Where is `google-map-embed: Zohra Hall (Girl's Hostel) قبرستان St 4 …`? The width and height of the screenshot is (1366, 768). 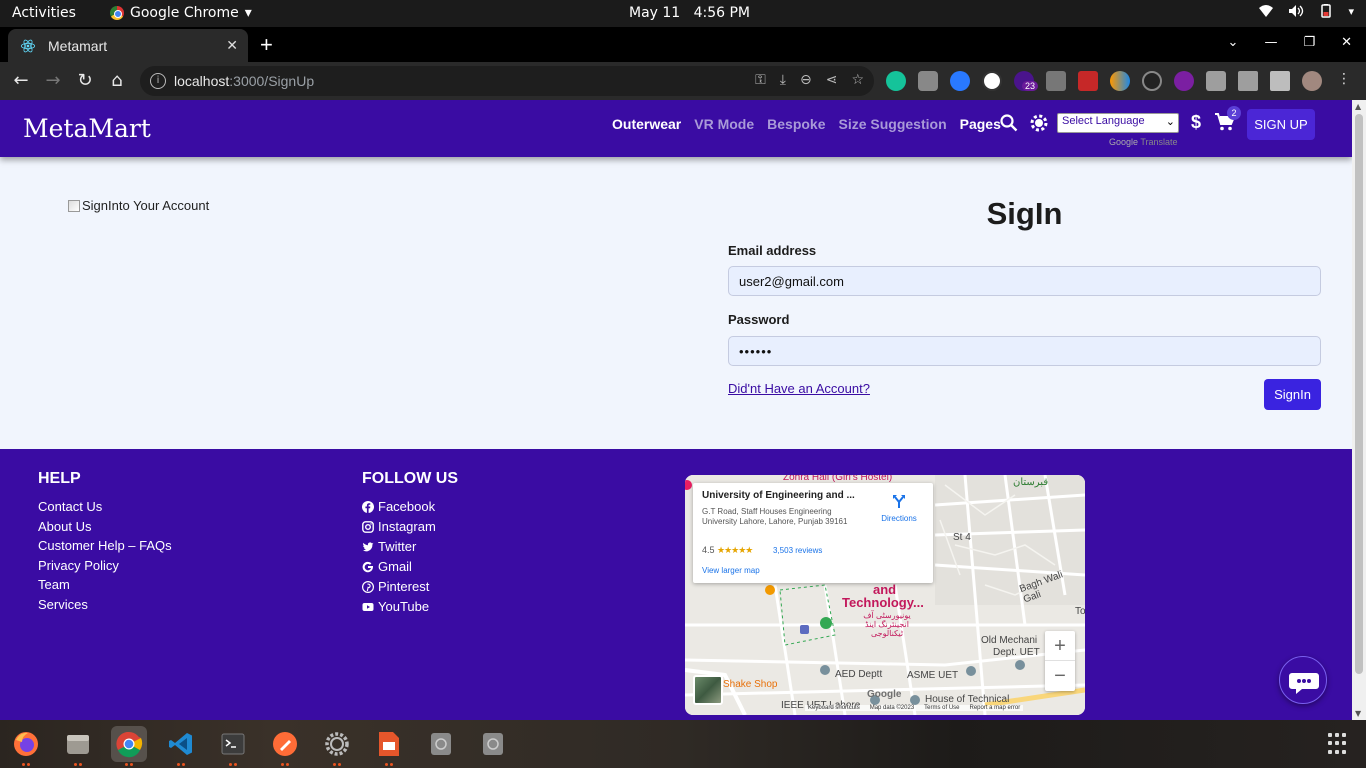 google-map-embed: Zohra Hall (Girl's Hostel) قبرستان St 4 … is located at coordinates (885, 595).